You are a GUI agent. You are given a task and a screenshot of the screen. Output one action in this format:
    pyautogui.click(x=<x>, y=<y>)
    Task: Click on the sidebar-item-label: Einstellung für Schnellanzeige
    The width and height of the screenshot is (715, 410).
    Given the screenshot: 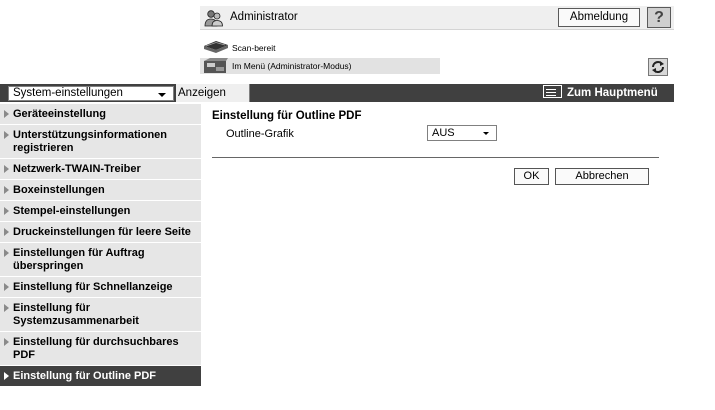 What is the action you would take?
    pyautogui.click(x=93, y=287)
    